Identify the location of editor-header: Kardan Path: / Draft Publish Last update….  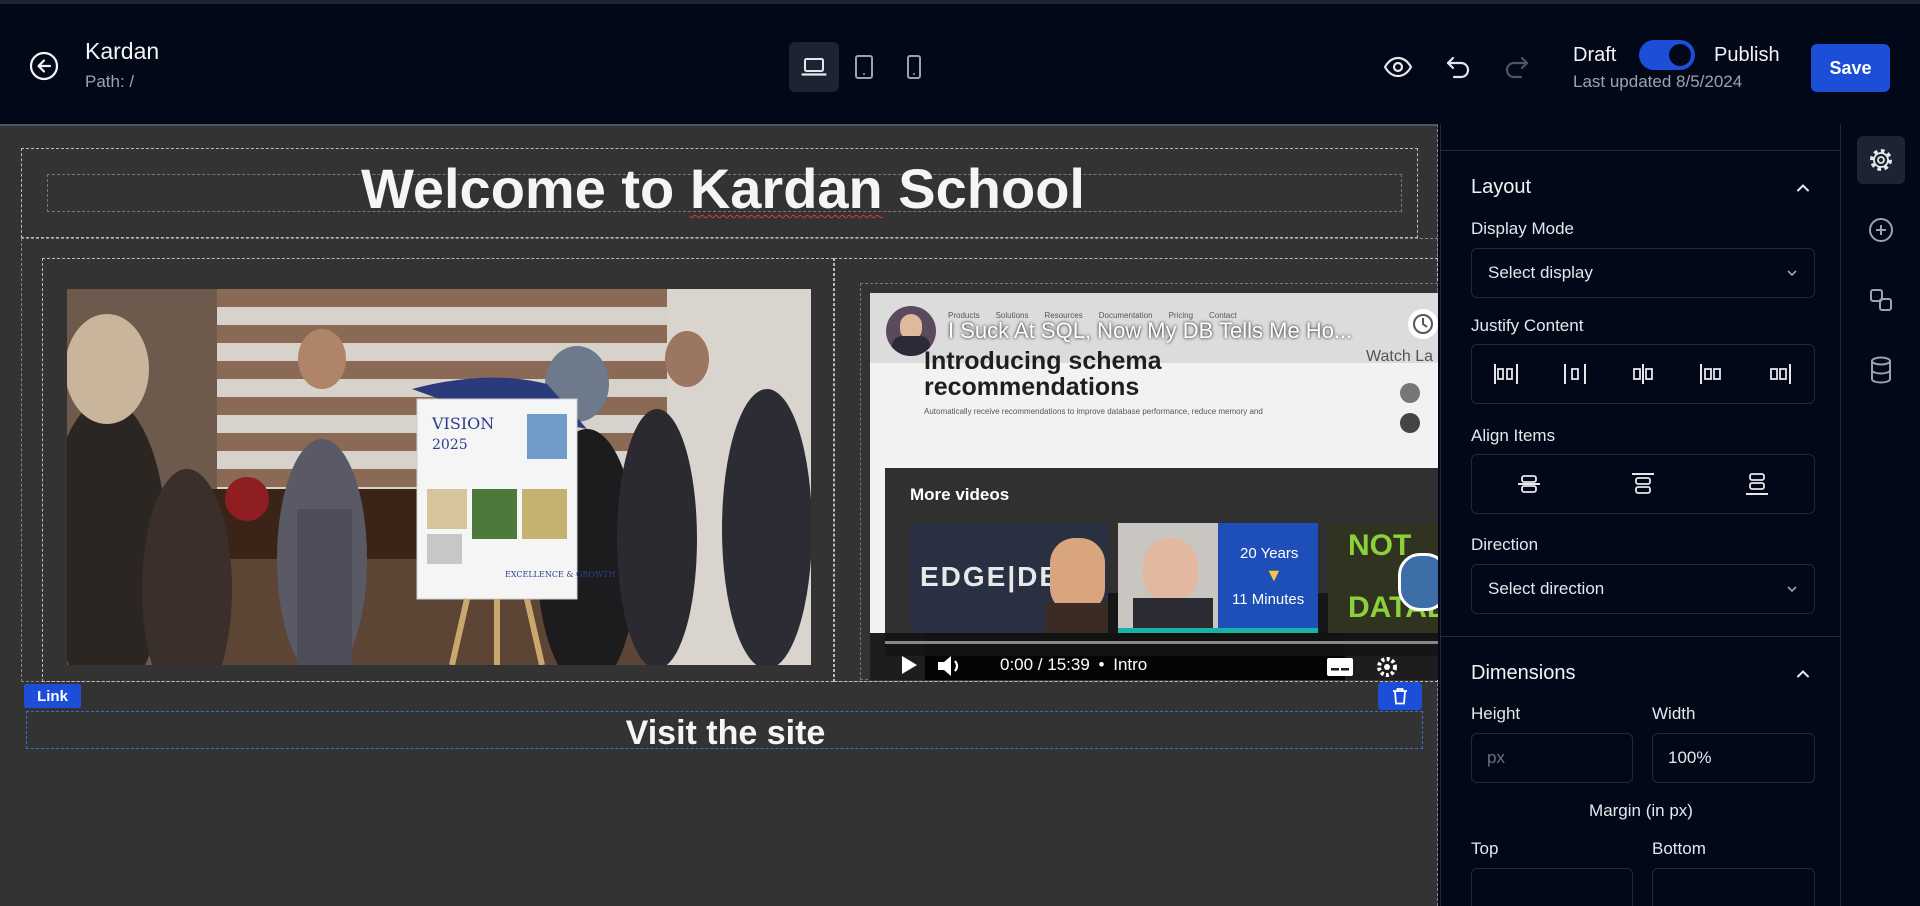
(960, 64).